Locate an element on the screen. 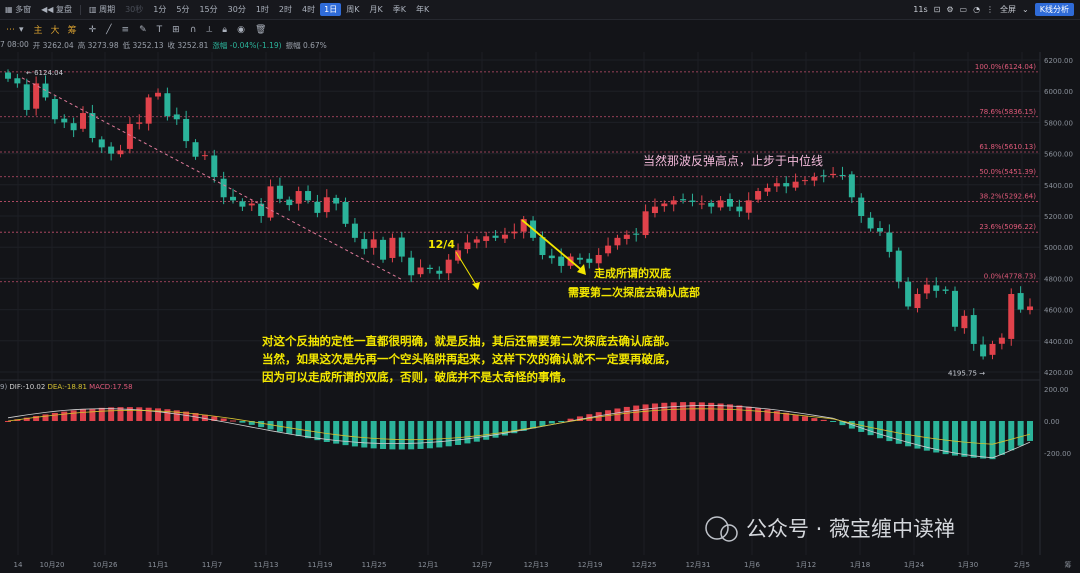  macd-panel: 9) DIF:-10.02 DEA:-18.81 MACD:17.58 is located at coordinates (516, 421).